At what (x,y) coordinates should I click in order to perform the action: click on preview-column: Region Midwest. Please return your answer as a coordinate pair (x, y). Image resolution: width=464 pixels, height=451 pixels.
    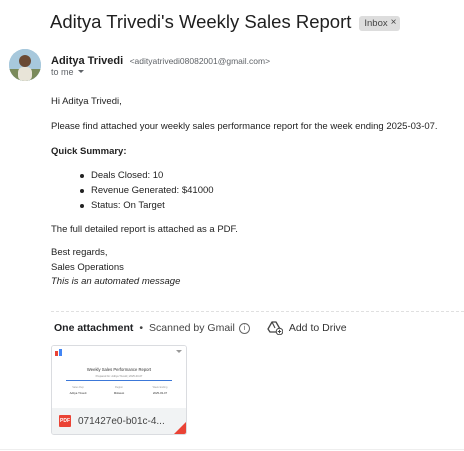
    Looking at the image, I should click on (119, 390).